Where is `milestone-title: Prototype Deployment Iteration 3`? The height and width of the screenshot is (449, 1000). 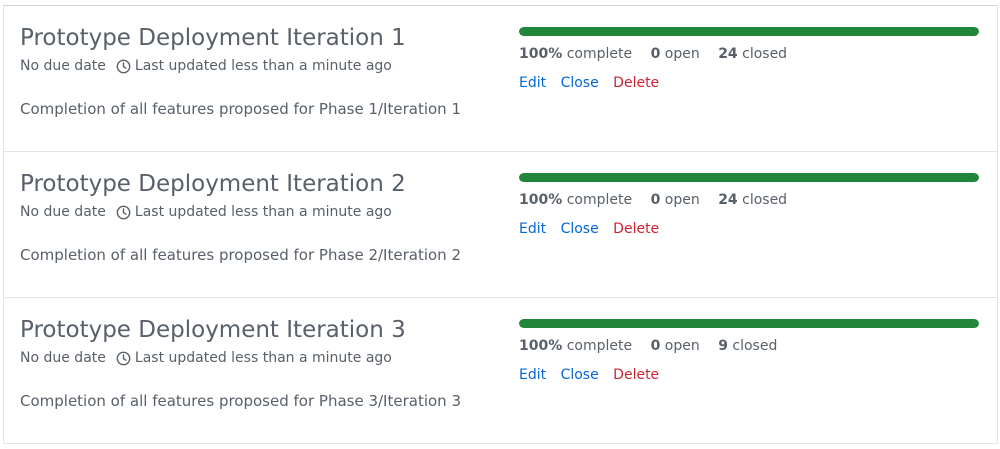 milestone-title: Prototype Deployment Iteration 3 is located at coordinates (260, 330).